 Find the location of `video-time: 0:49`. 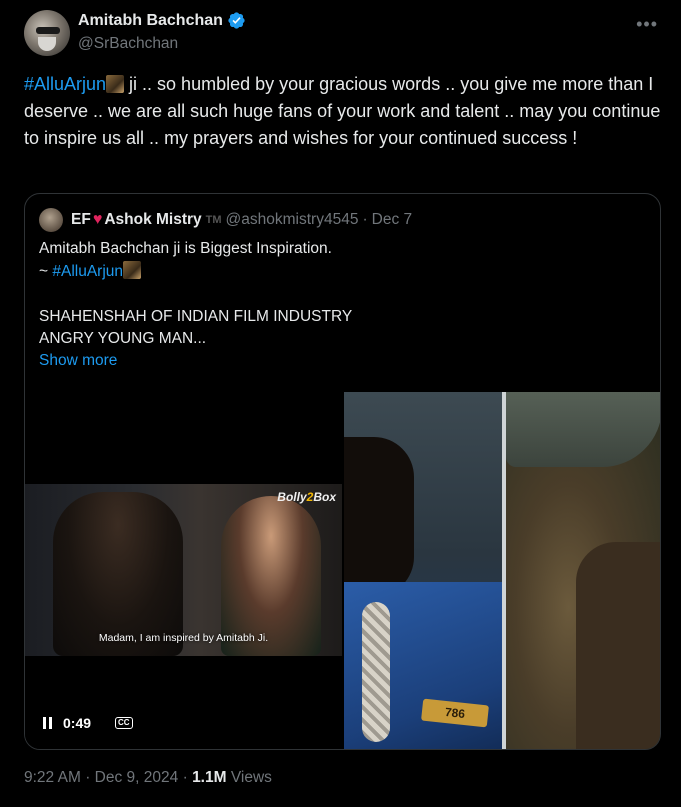

video-time: 0:49 is located at coordinates (77, 723).